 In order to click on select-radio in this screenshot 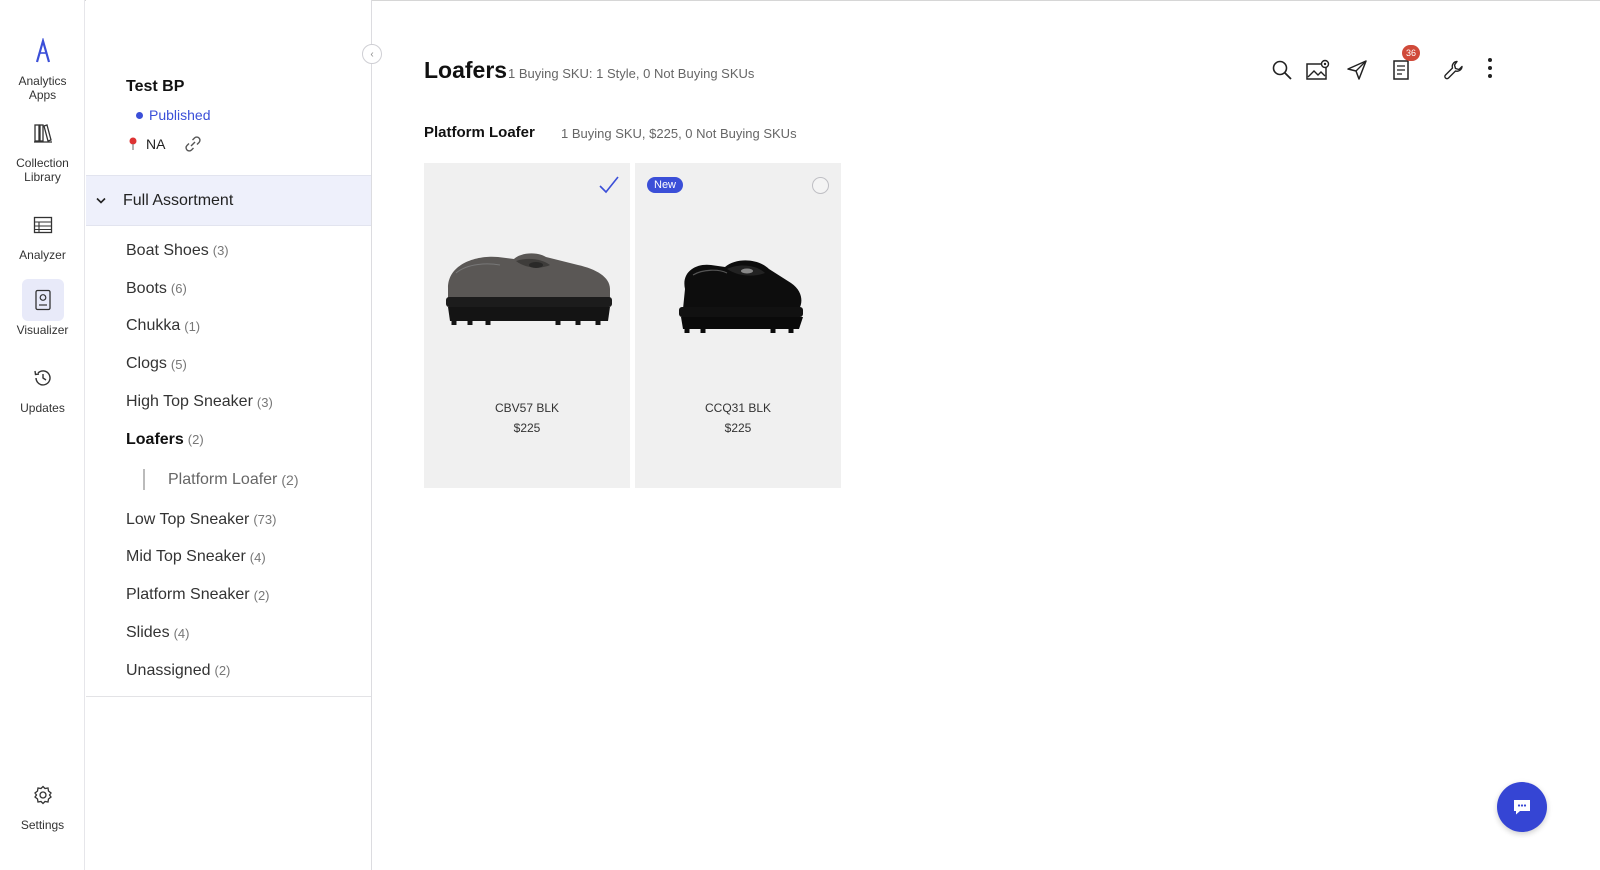, I will do `click(820, 185)`.